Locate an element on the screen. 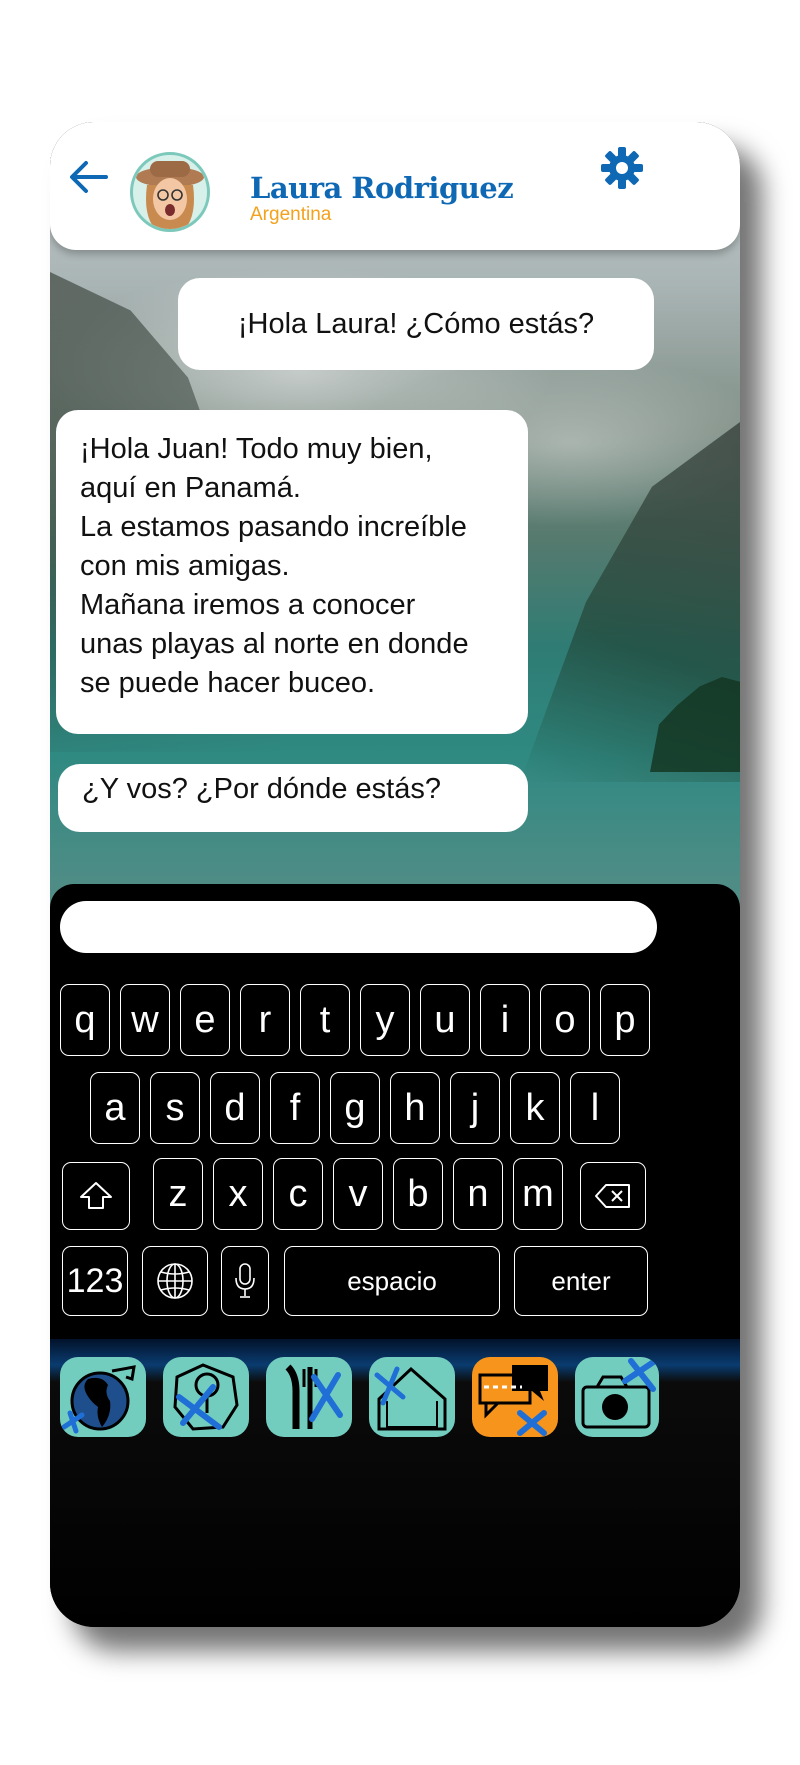  key-k: k is located at coordinates (535, 1108).